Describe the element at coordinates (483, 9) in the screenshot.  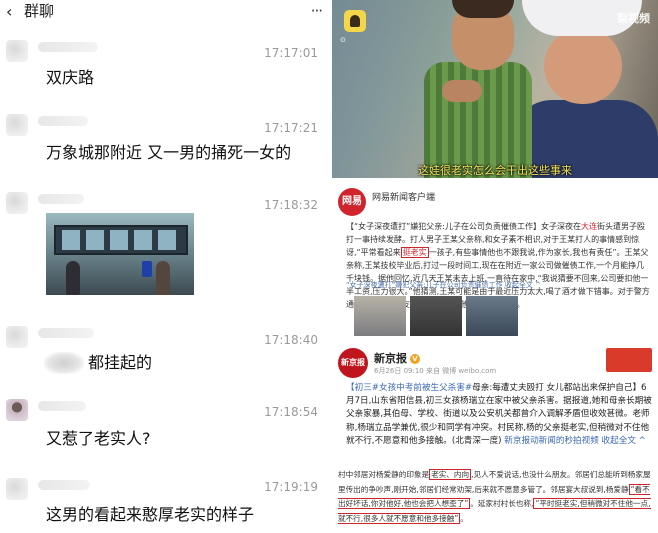
I see `video-boy-hair` at that location.